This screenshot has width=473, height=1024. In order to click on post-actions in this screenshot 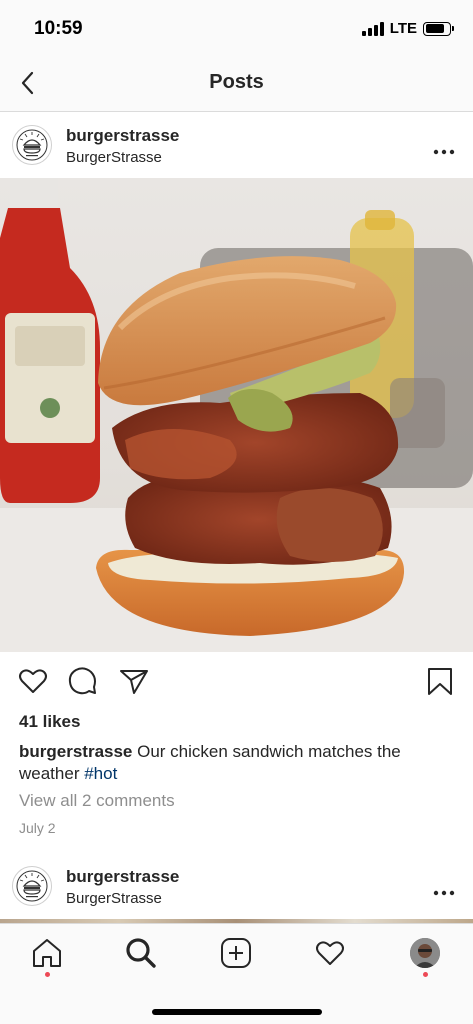, I will do `click(236, 683)`.